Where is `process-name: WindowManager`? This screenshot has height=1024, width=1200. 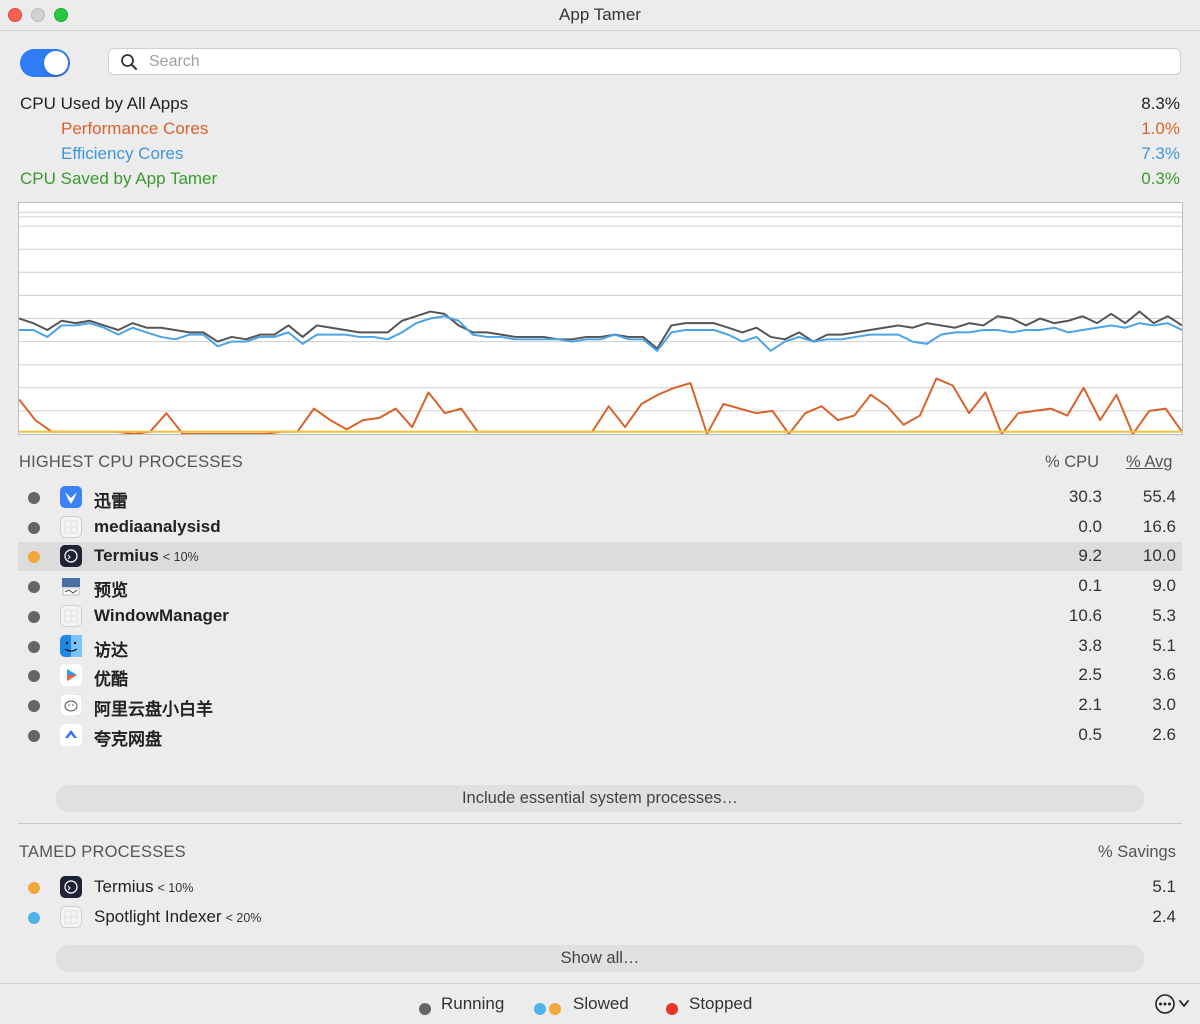 process-name: WindowManager is located at coordinates (161, 616).